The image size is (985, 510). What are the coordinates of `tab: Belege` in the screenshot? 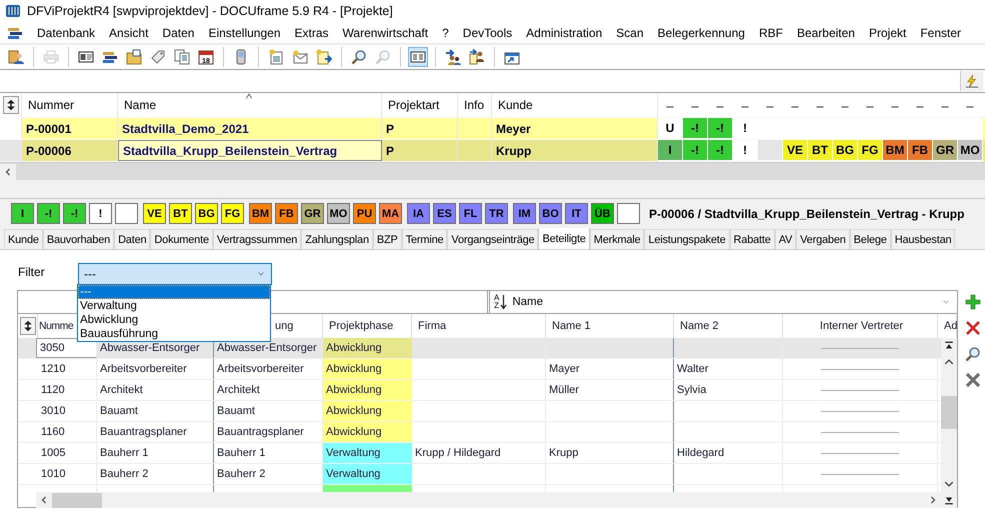 It's located at (870, 239).